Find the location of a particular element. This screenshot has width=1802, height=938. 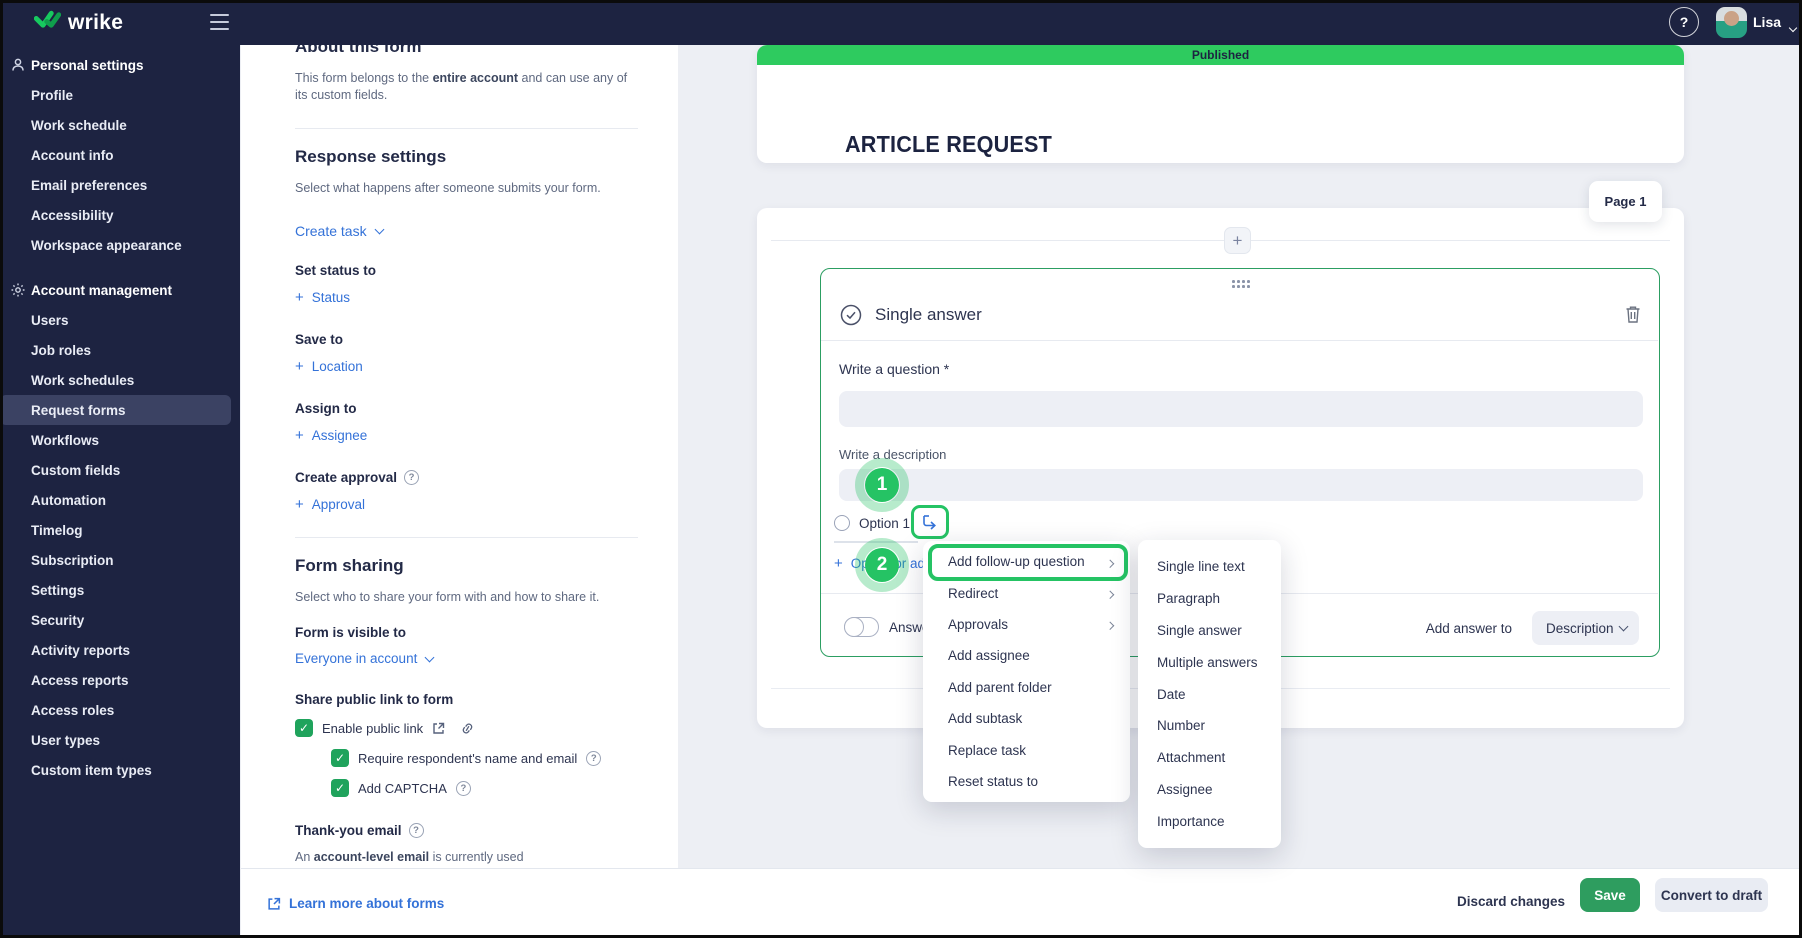

annotation-step-2: 2 is located at coordinates (882, 565).